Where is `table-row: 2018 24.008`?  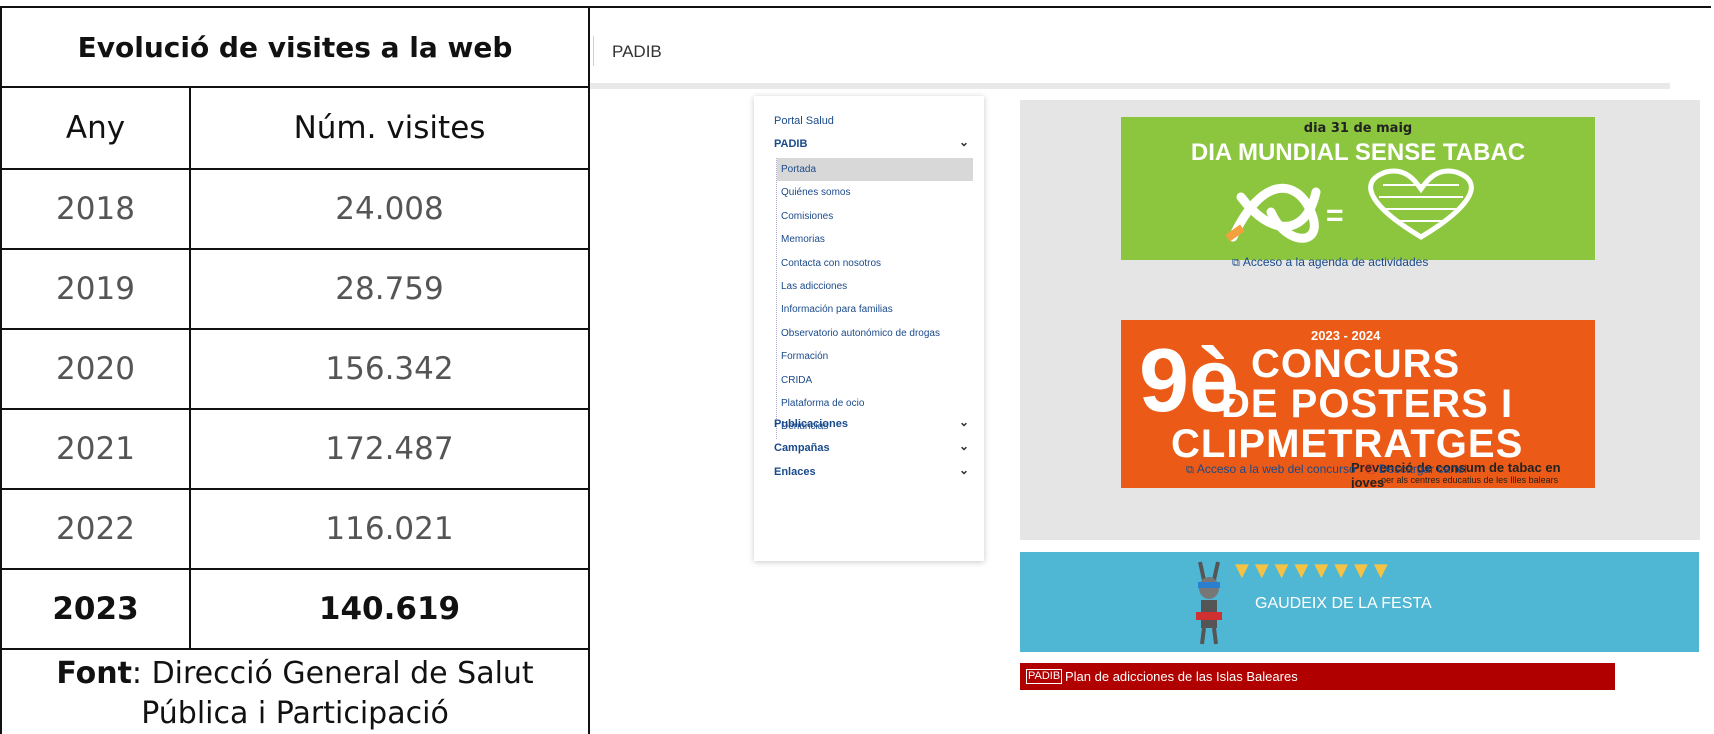
table-row: 2018 24.008 is located at coordinates (295, 209).